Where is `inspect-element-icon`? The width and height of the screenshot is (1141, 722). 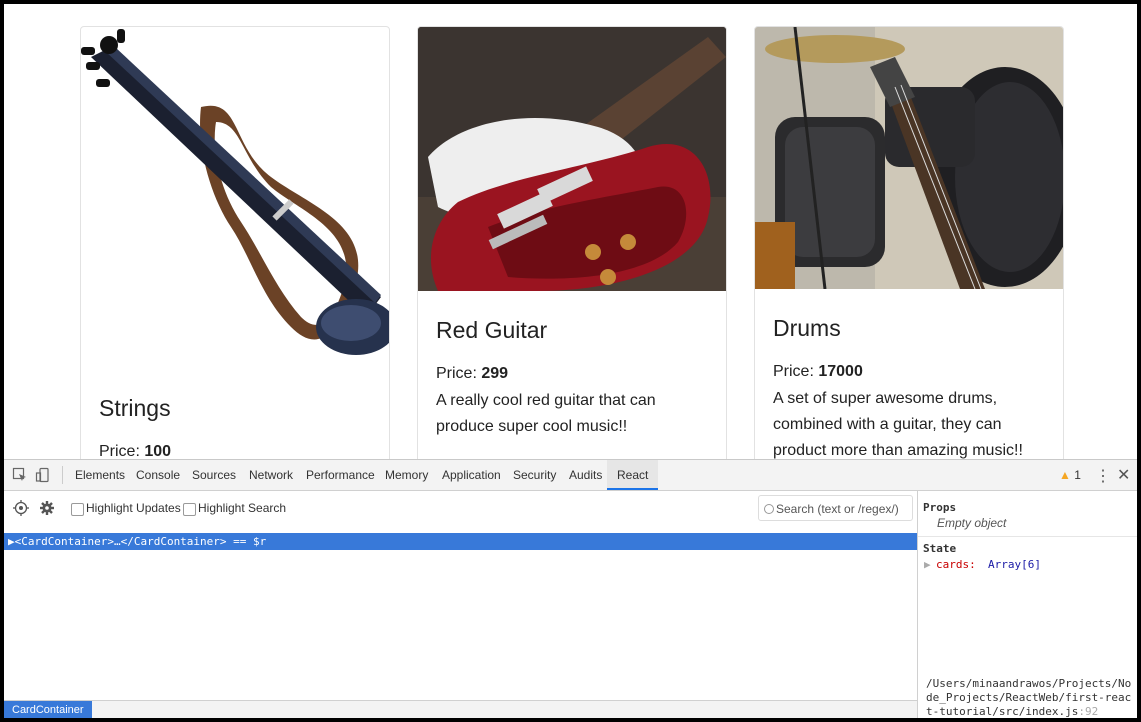 inspect-element-icon is located at coordinates (20, 475).